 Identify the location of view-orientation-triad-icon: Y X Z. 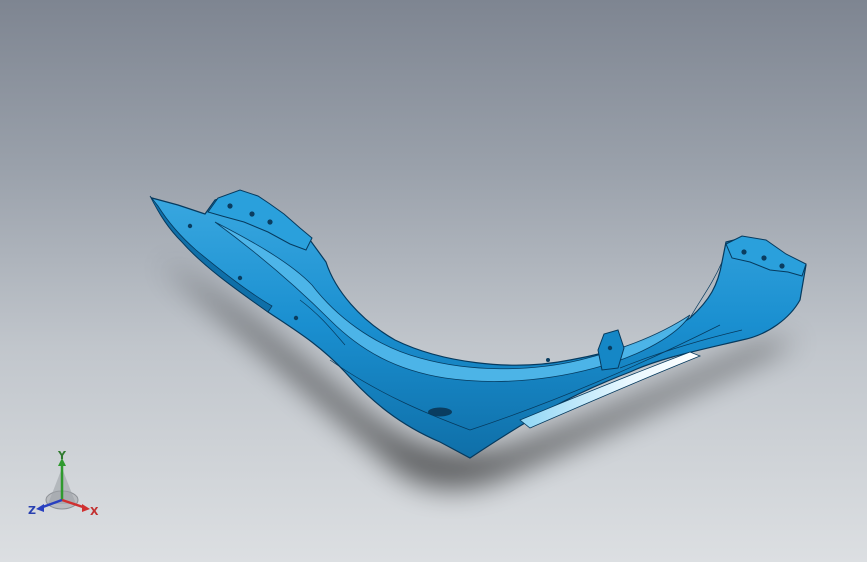
(64, 486).